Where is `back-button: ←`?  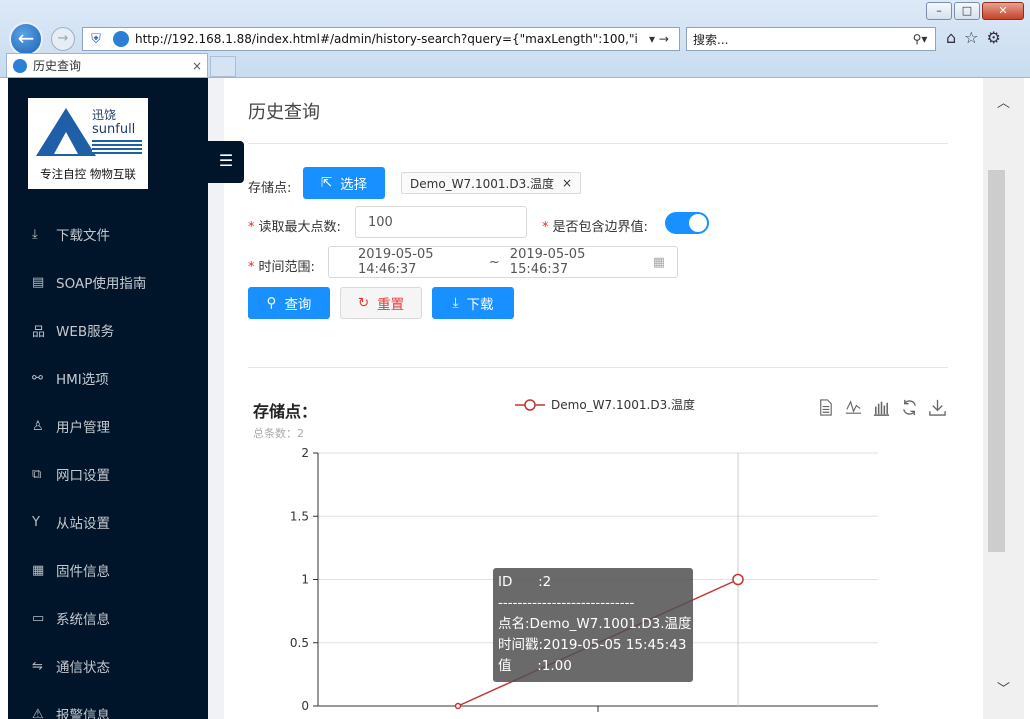
back-button: ← is located at coordinates (26, 39).